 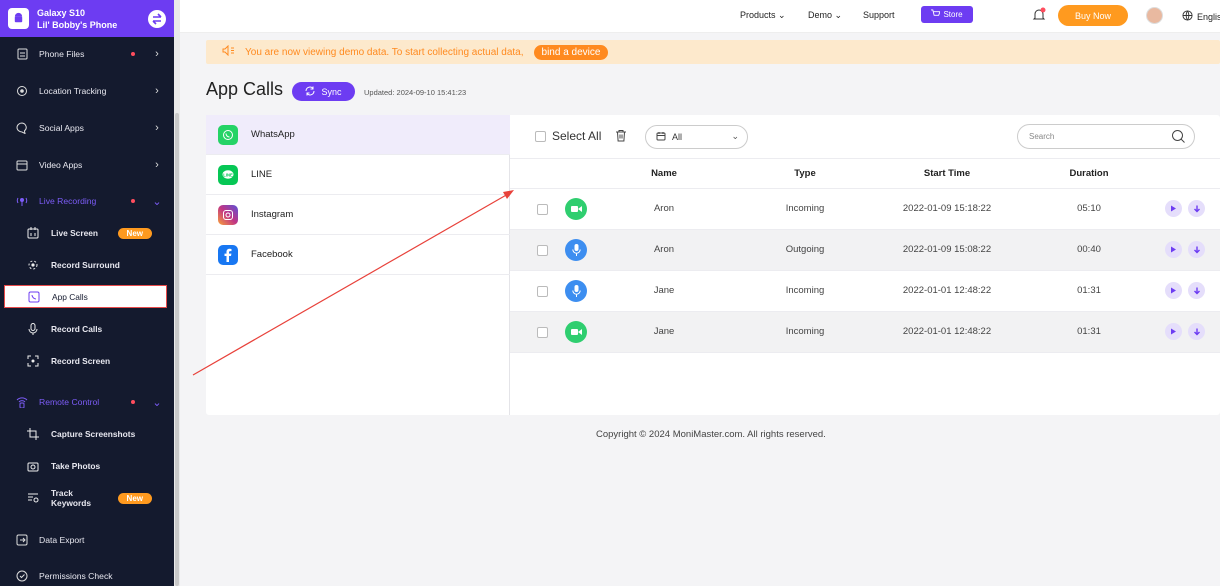 I want to click on support-link: Support, so click(x=879, y=15).